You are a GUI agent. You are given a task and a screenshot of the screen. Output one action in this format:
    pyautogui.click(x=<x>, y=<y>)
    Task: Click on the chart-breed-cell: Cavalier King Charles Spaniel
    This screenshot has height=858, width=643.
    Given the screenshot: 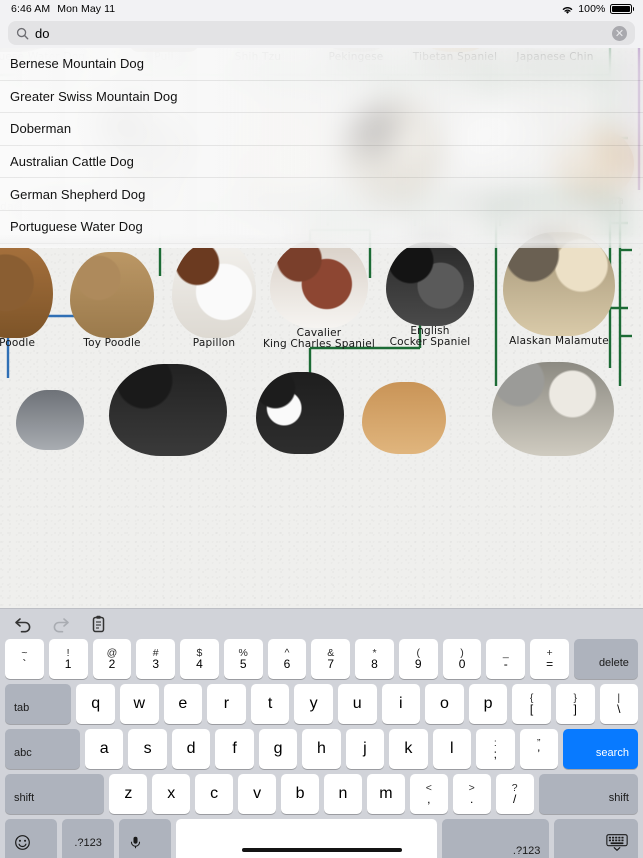 What is the action you would take?
    pyautogui.click(x=319, y=295)
    